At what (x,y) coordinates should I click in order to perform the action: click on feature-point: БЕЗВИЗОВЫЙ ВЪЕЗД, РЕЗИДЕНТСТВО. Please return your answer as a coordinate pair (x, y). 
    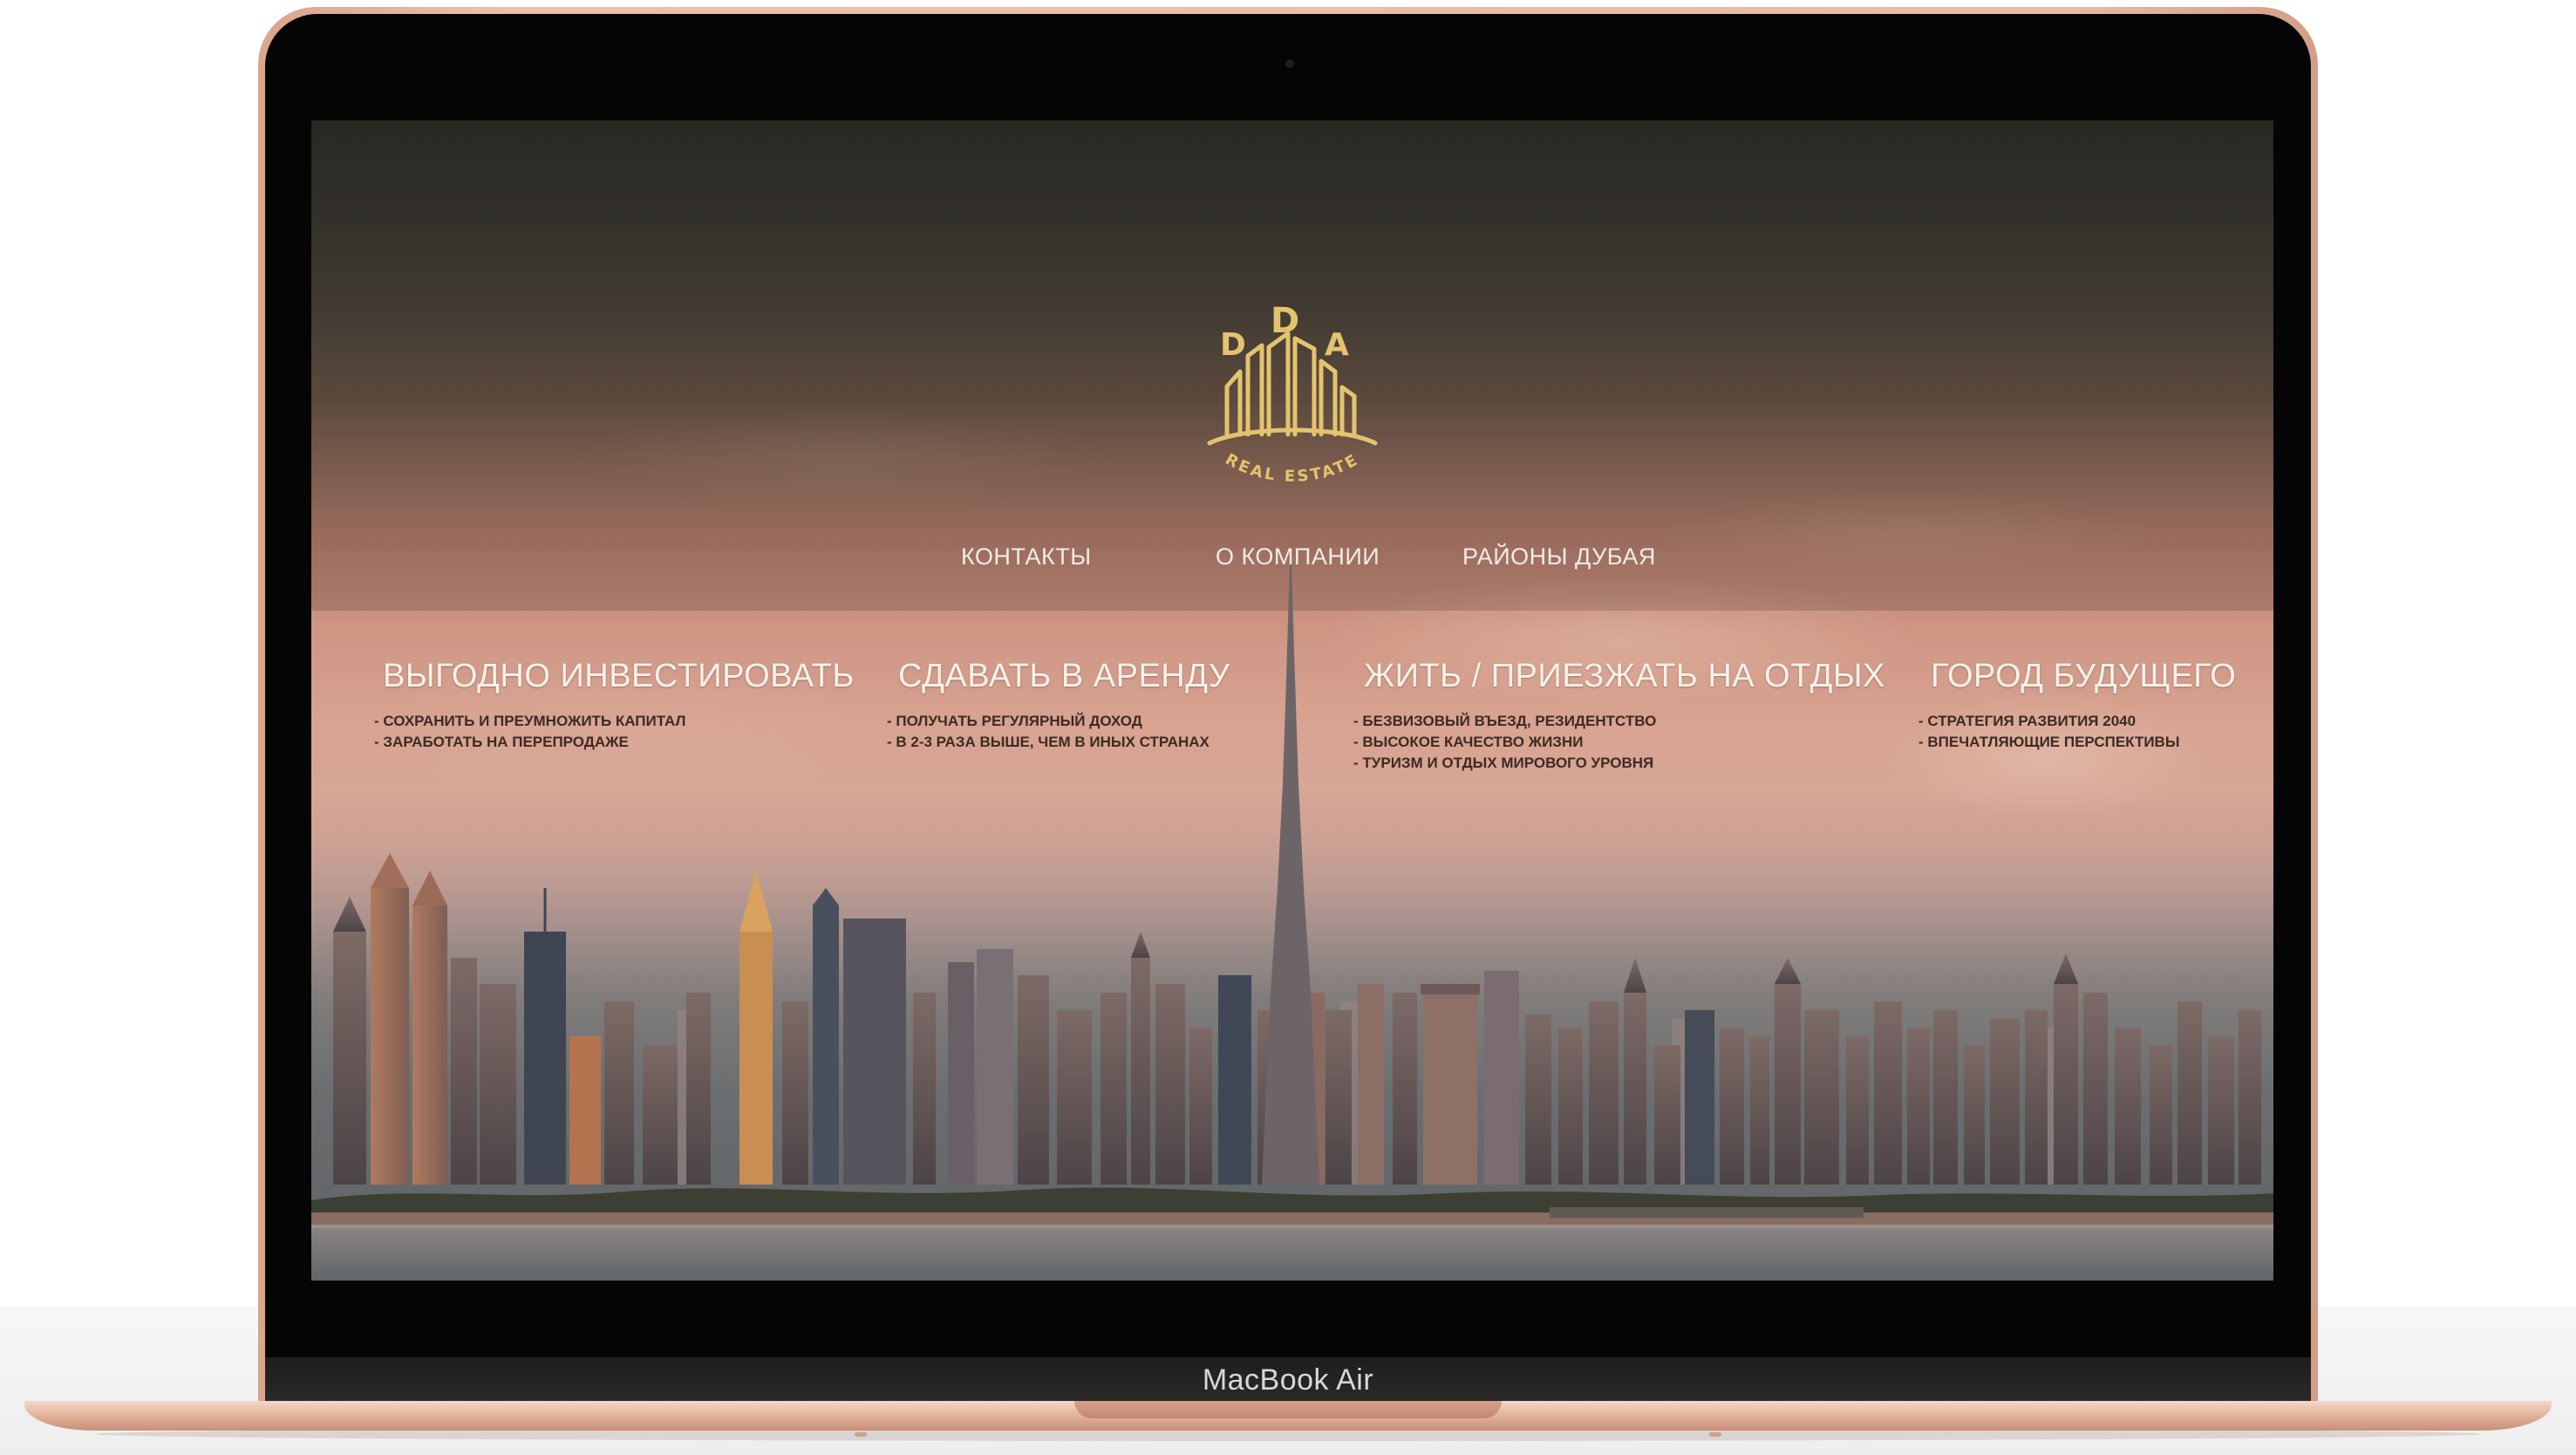
    Looking at the image, I should click on (1504, 721).